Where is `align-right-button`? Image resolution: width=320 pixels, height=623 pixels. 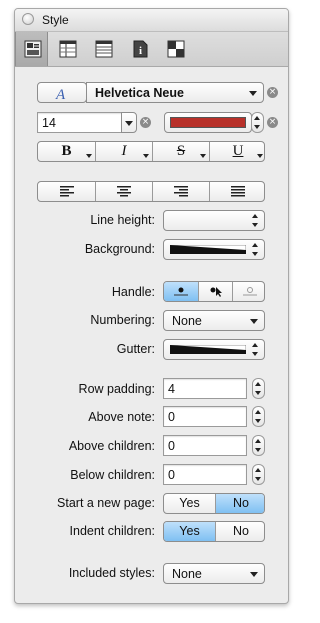 align-right-button is located at coordinates (180, 191).